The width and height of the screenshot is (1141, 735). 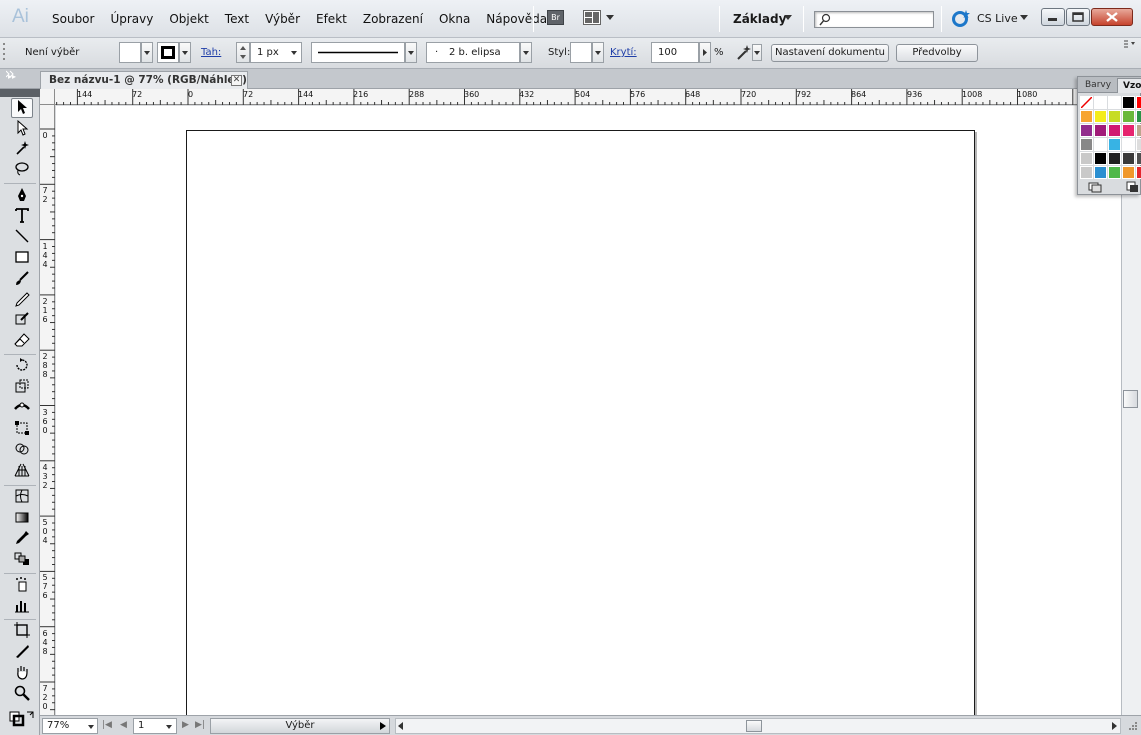 What do you see at coordinates (22, 129) in the screenshot?
I see `direct-selection-tool-icon` at bounding box center [22, 129].